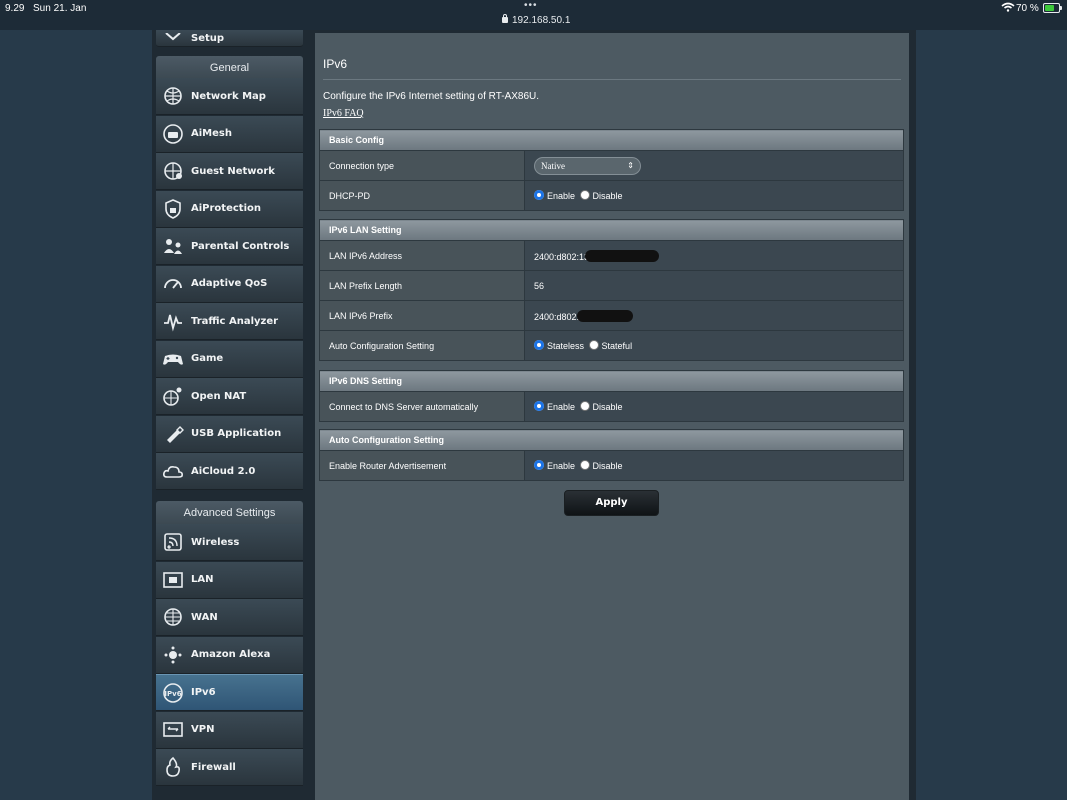 The width and height of the screenshot is (1067, 800). What do you see at coordinates (422, 406) in the screenshot?
I see `connect-dns-label: Connect to DNS Server automatically` at bounding box center [422, 406].